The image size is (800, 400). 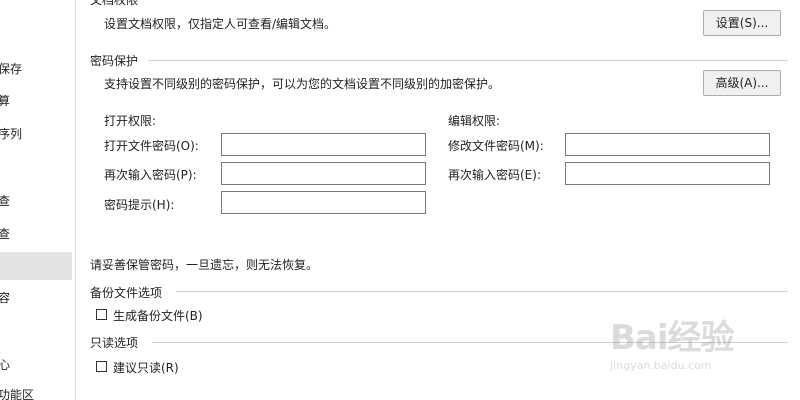 I want to click on edit-password-input, so click(x=667, y=144).